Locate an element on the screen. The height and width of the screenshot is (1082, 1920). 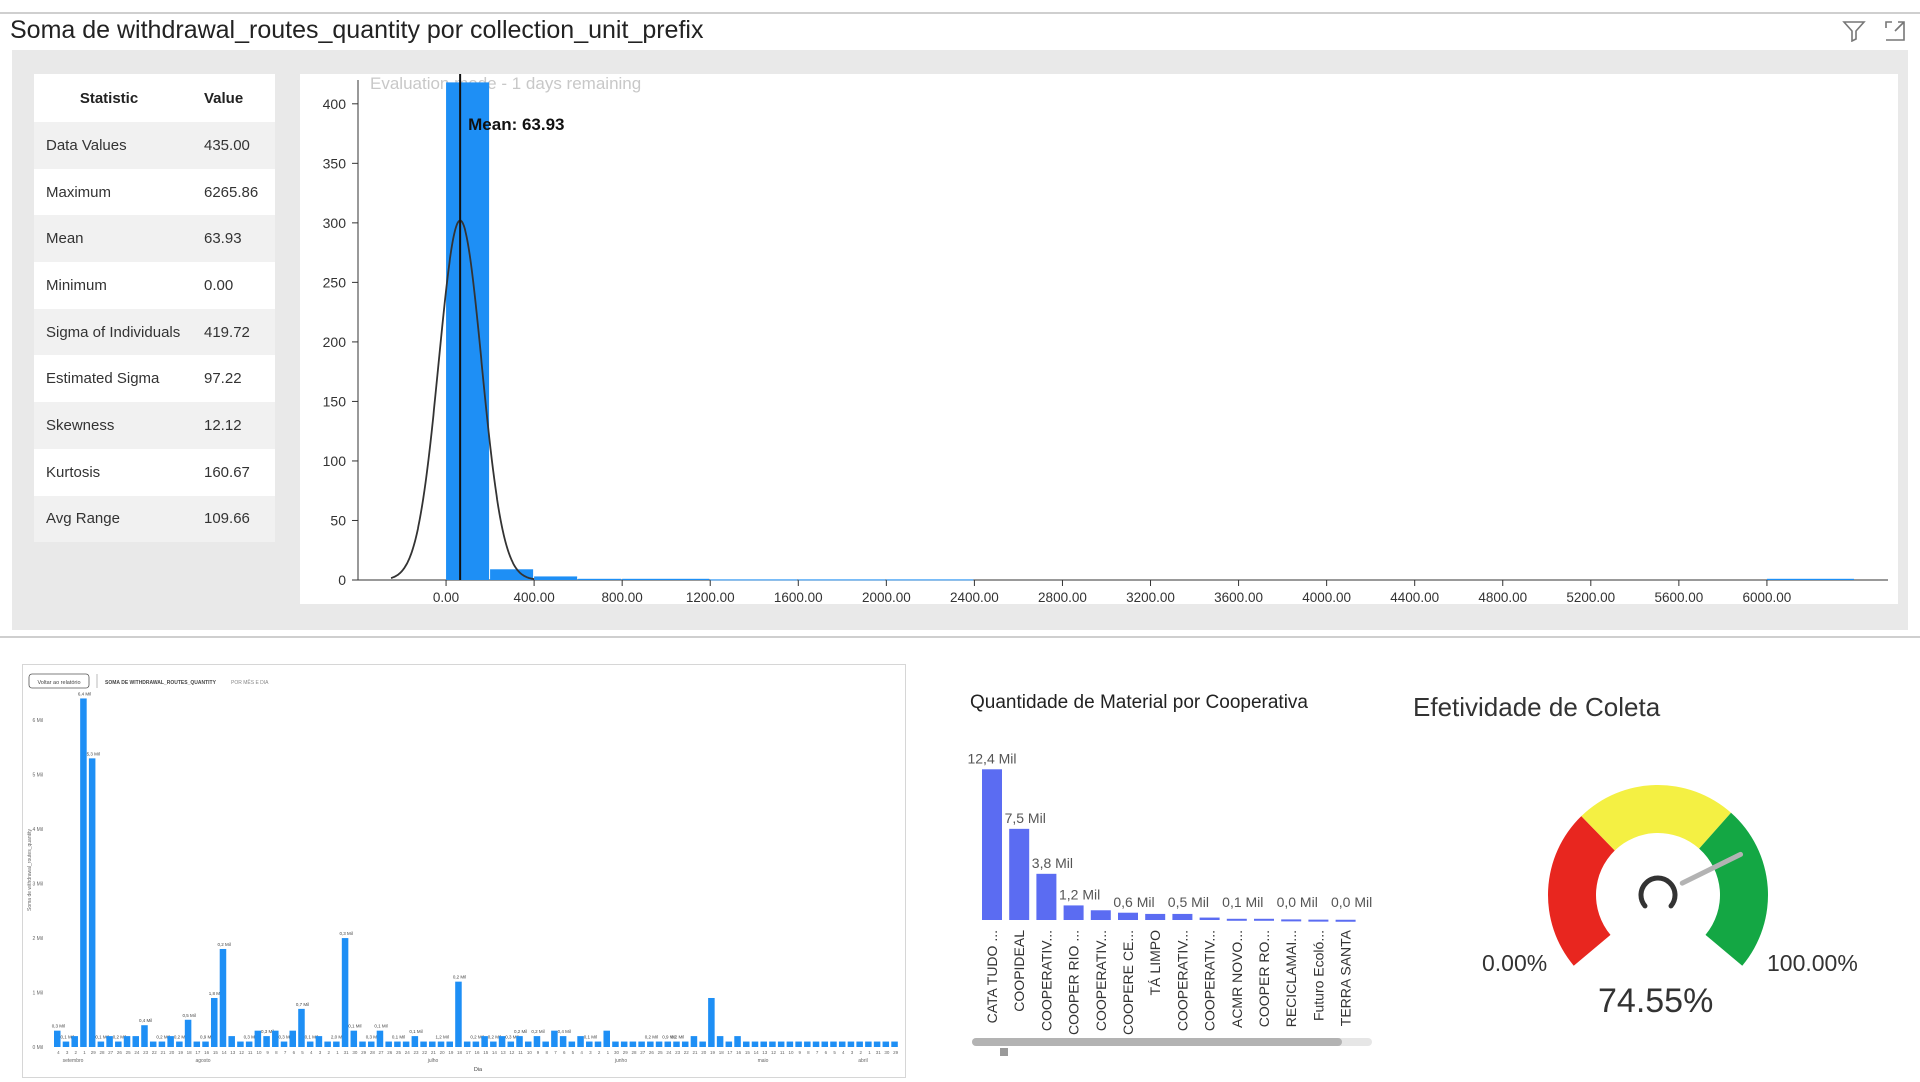
visual-toolbar is located at coordinates (1874, 31).